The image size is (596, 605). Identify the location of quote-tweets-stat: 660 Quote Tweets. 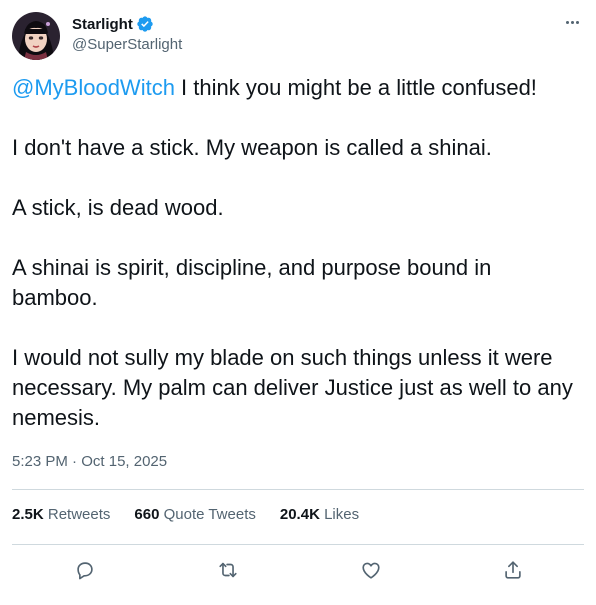
(194, 514).